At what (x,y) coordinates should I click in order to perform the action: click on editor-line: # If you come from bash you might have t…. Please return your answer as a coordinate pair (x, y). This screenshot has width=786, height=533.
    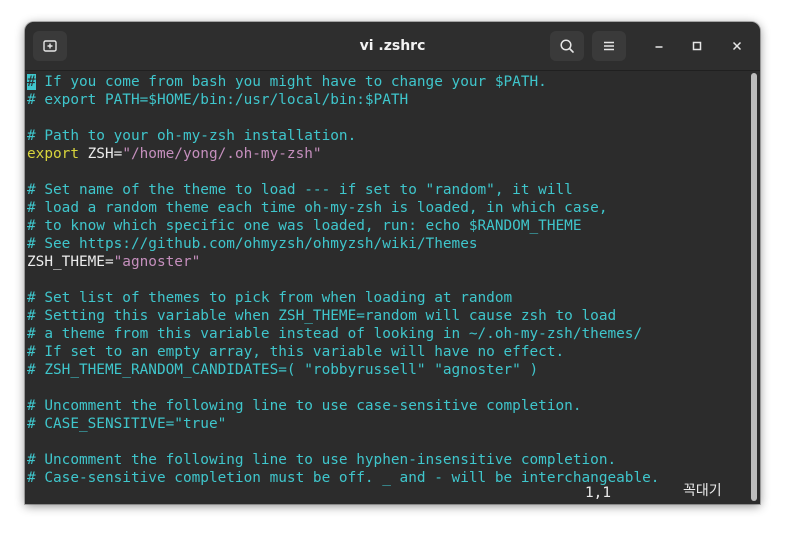
    Looking at the image, I should click on (386, 82).